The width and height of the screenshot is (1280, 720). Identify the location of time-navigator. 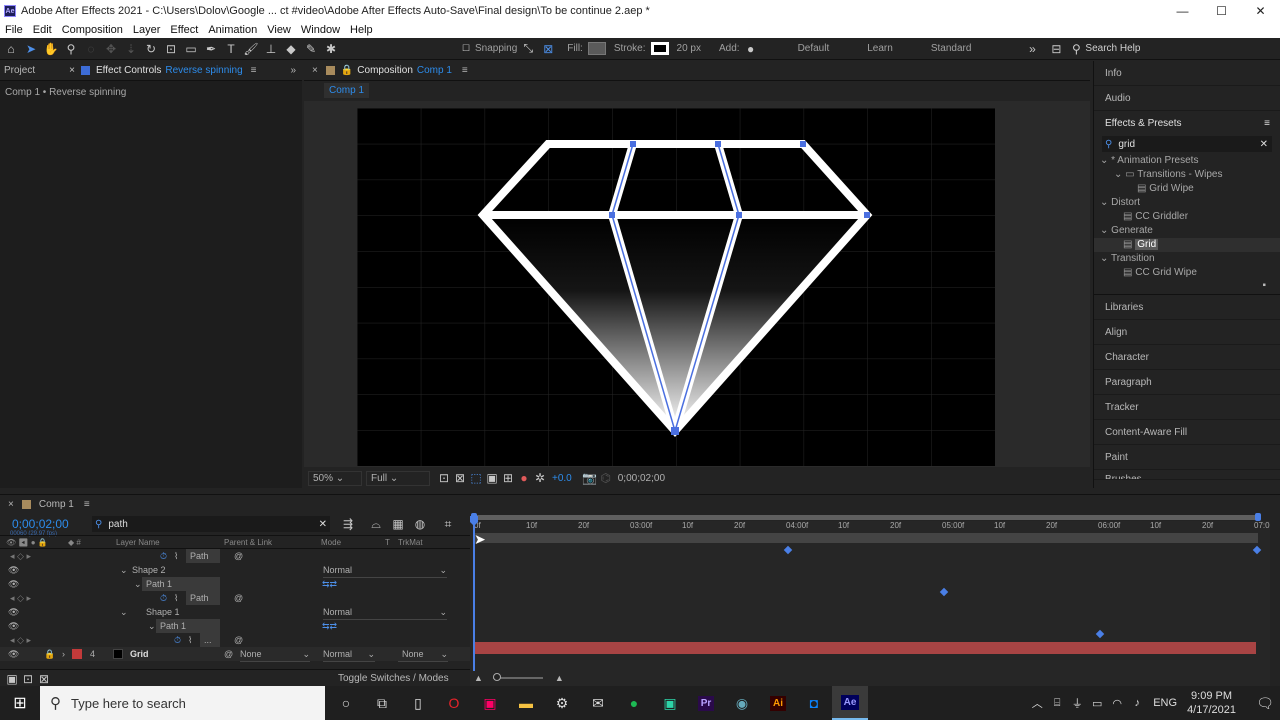
(866, 538).